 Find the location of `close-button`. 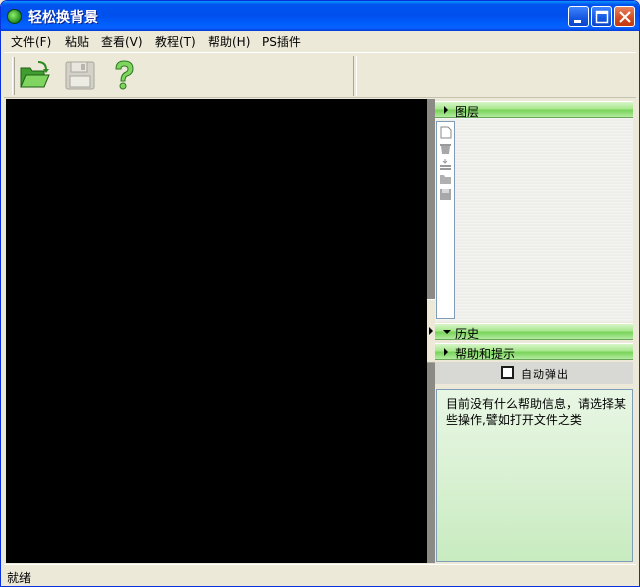

close-button is located at coordinates (624, 16).